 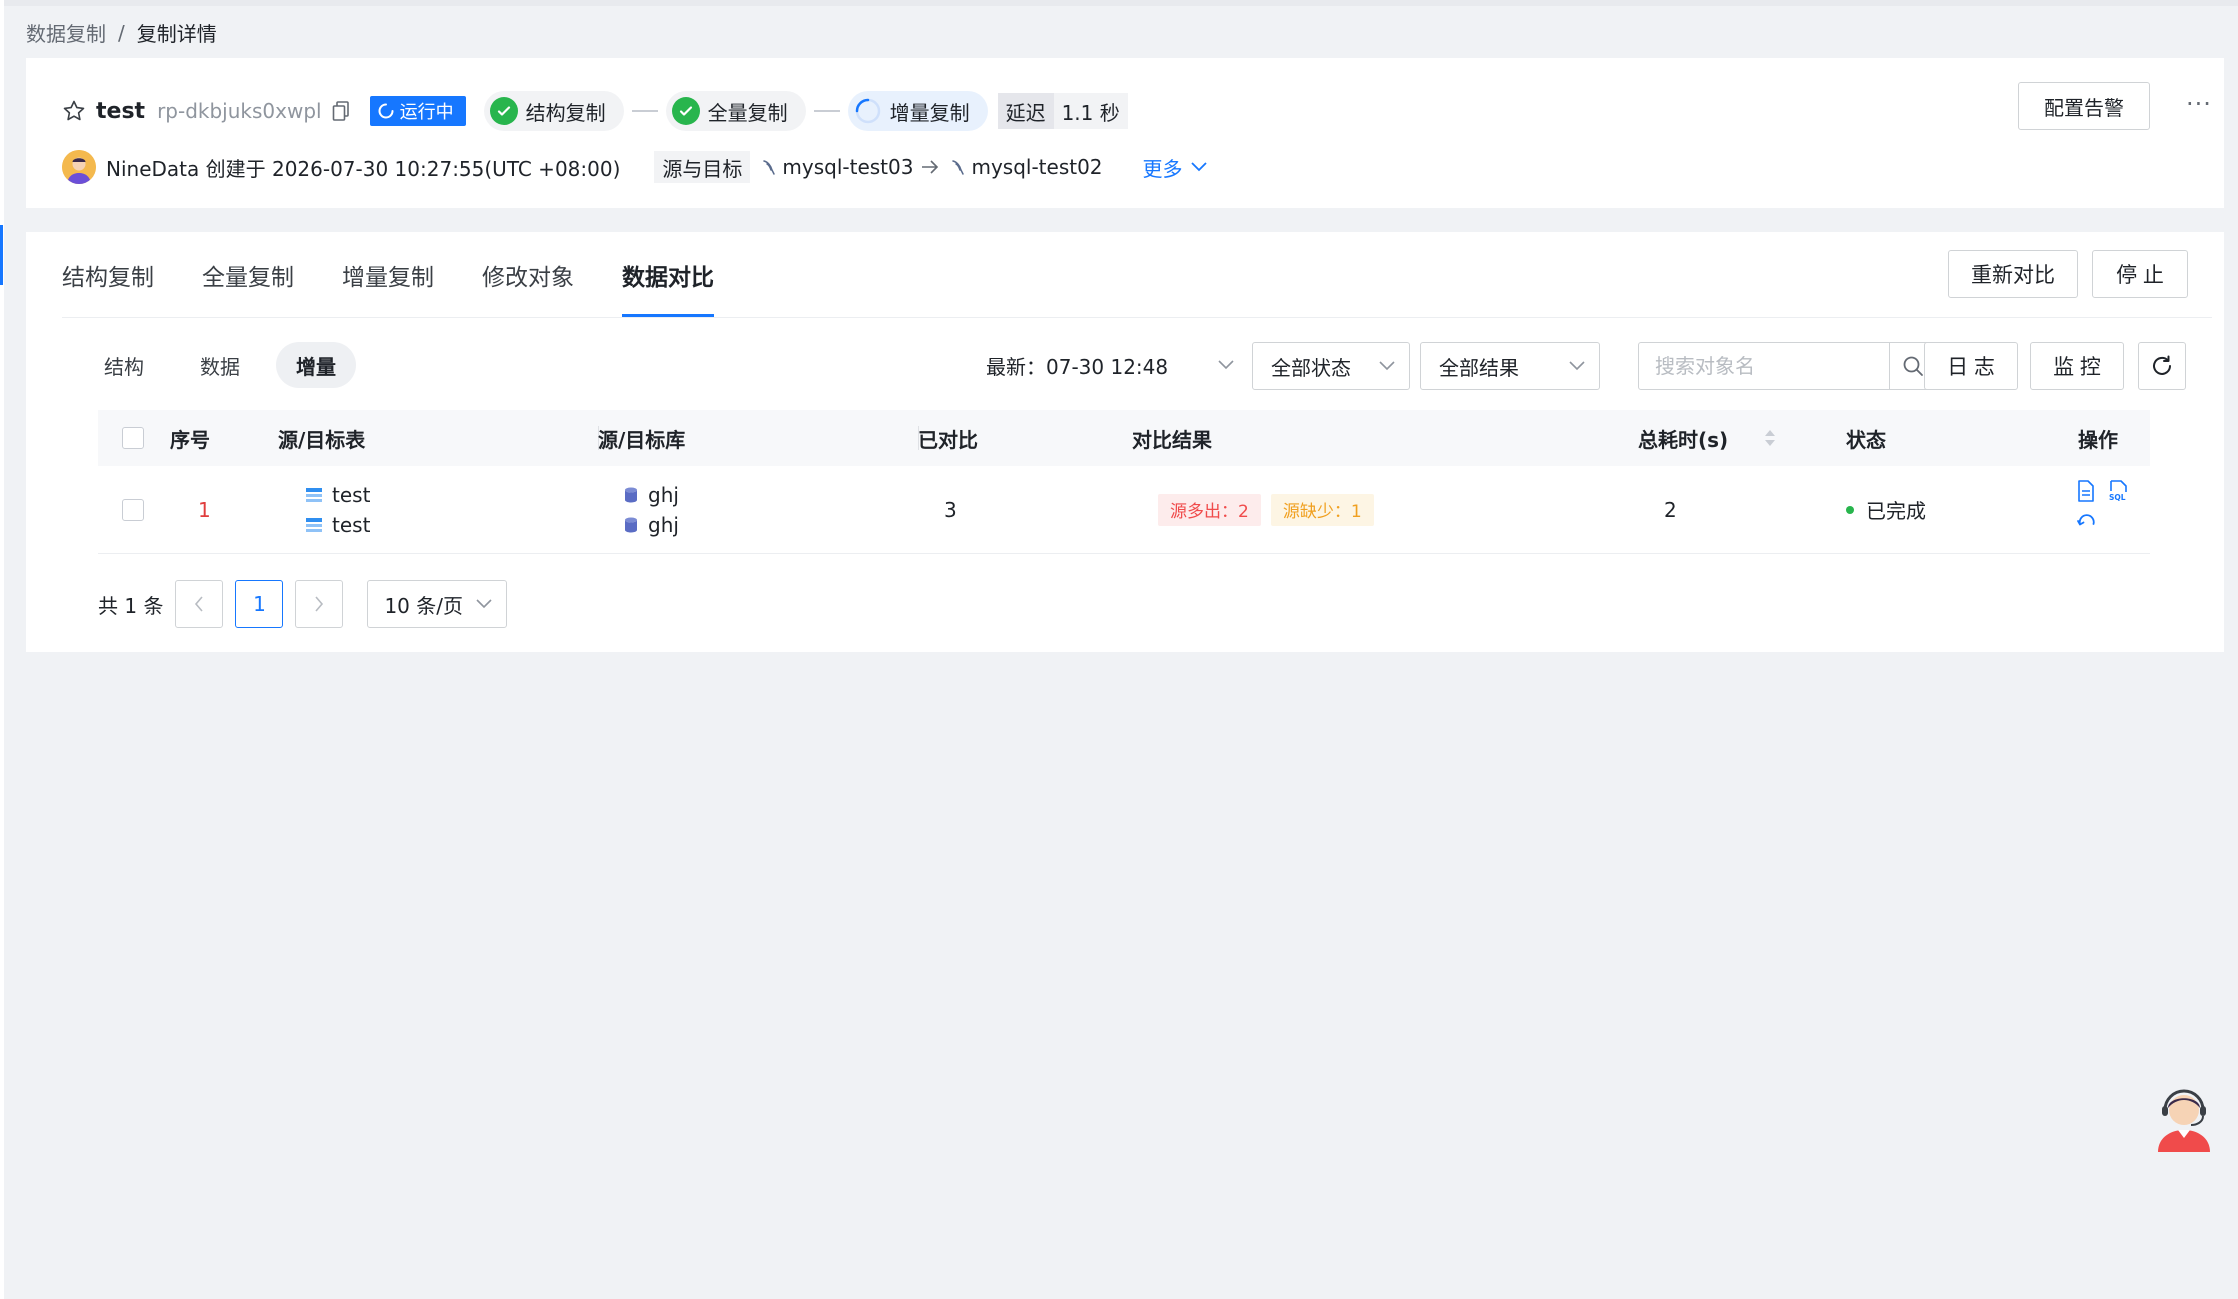 I want to click on top-strip, so click(x=1119, y=3).